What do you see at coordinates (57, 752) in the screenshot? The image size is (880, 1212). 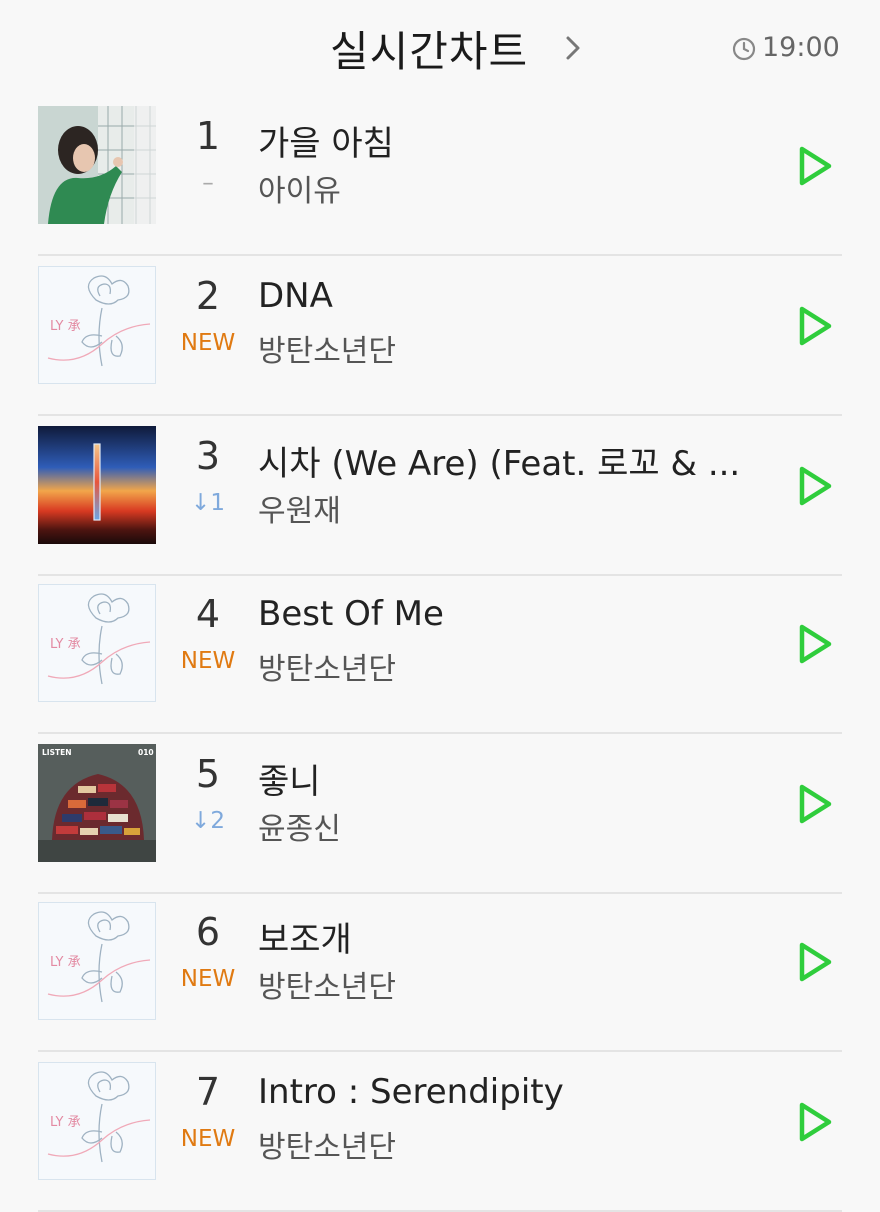 I see `svg-text: LISTEN` at bounding box center [57, 752].